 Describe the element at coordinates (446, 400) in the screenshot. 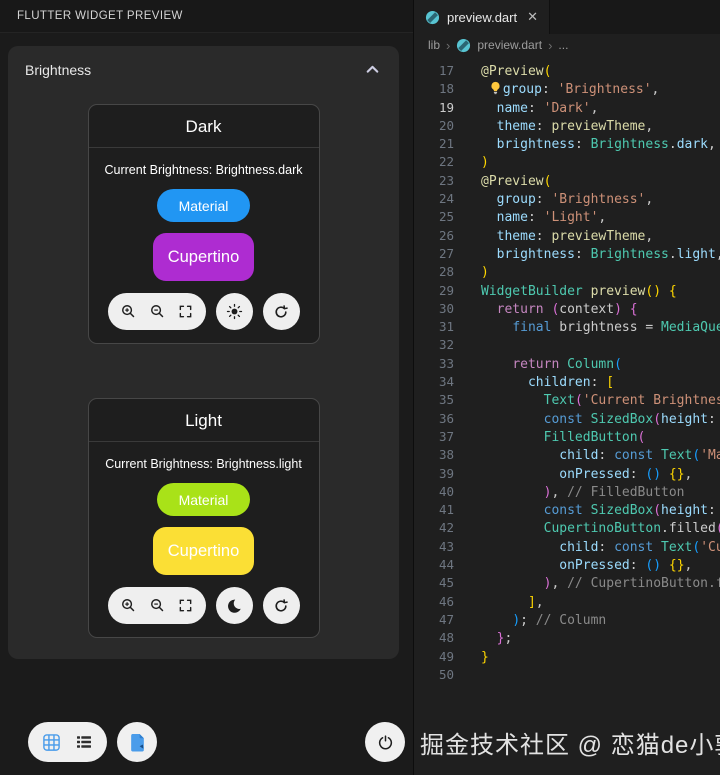

I see `line-number: 35` at that location.